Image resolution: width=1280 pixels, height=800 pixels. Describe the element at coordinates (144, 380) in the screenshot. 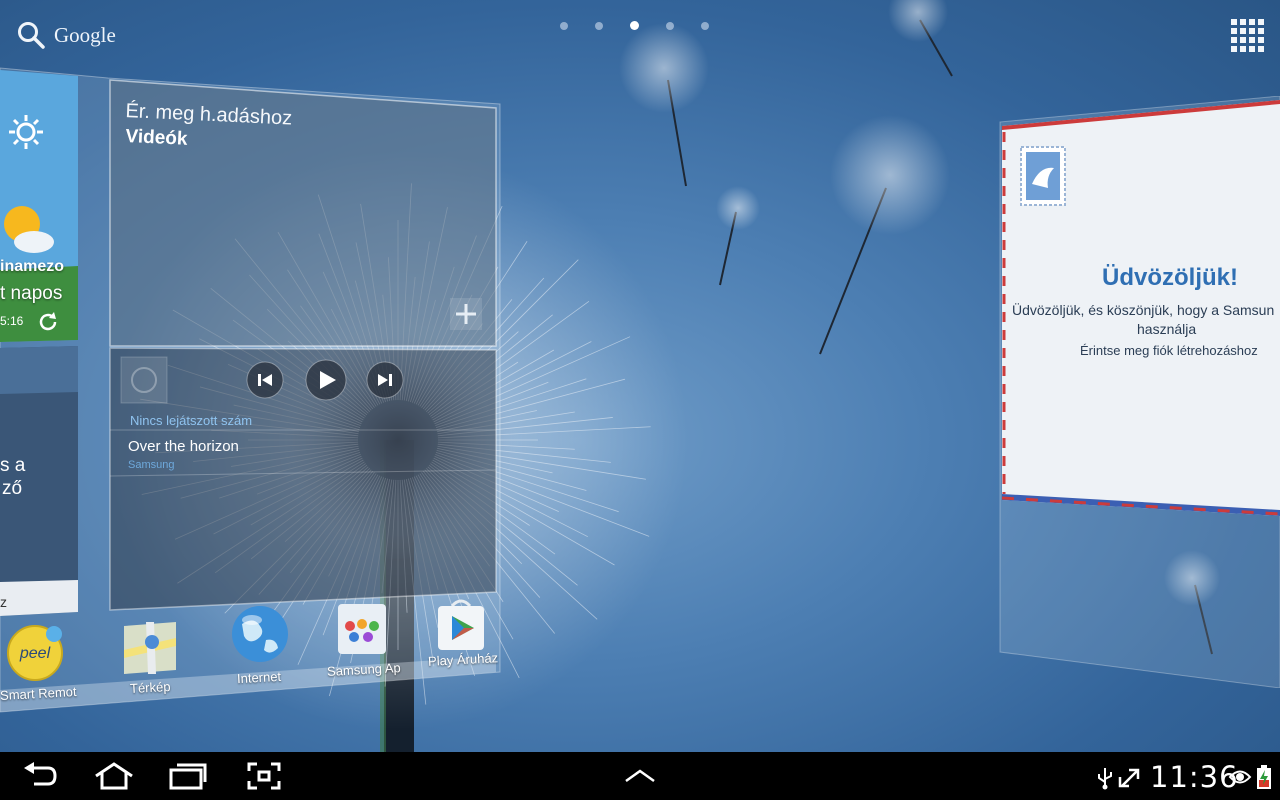

I see `album-art-placeholder-icon` at that location.